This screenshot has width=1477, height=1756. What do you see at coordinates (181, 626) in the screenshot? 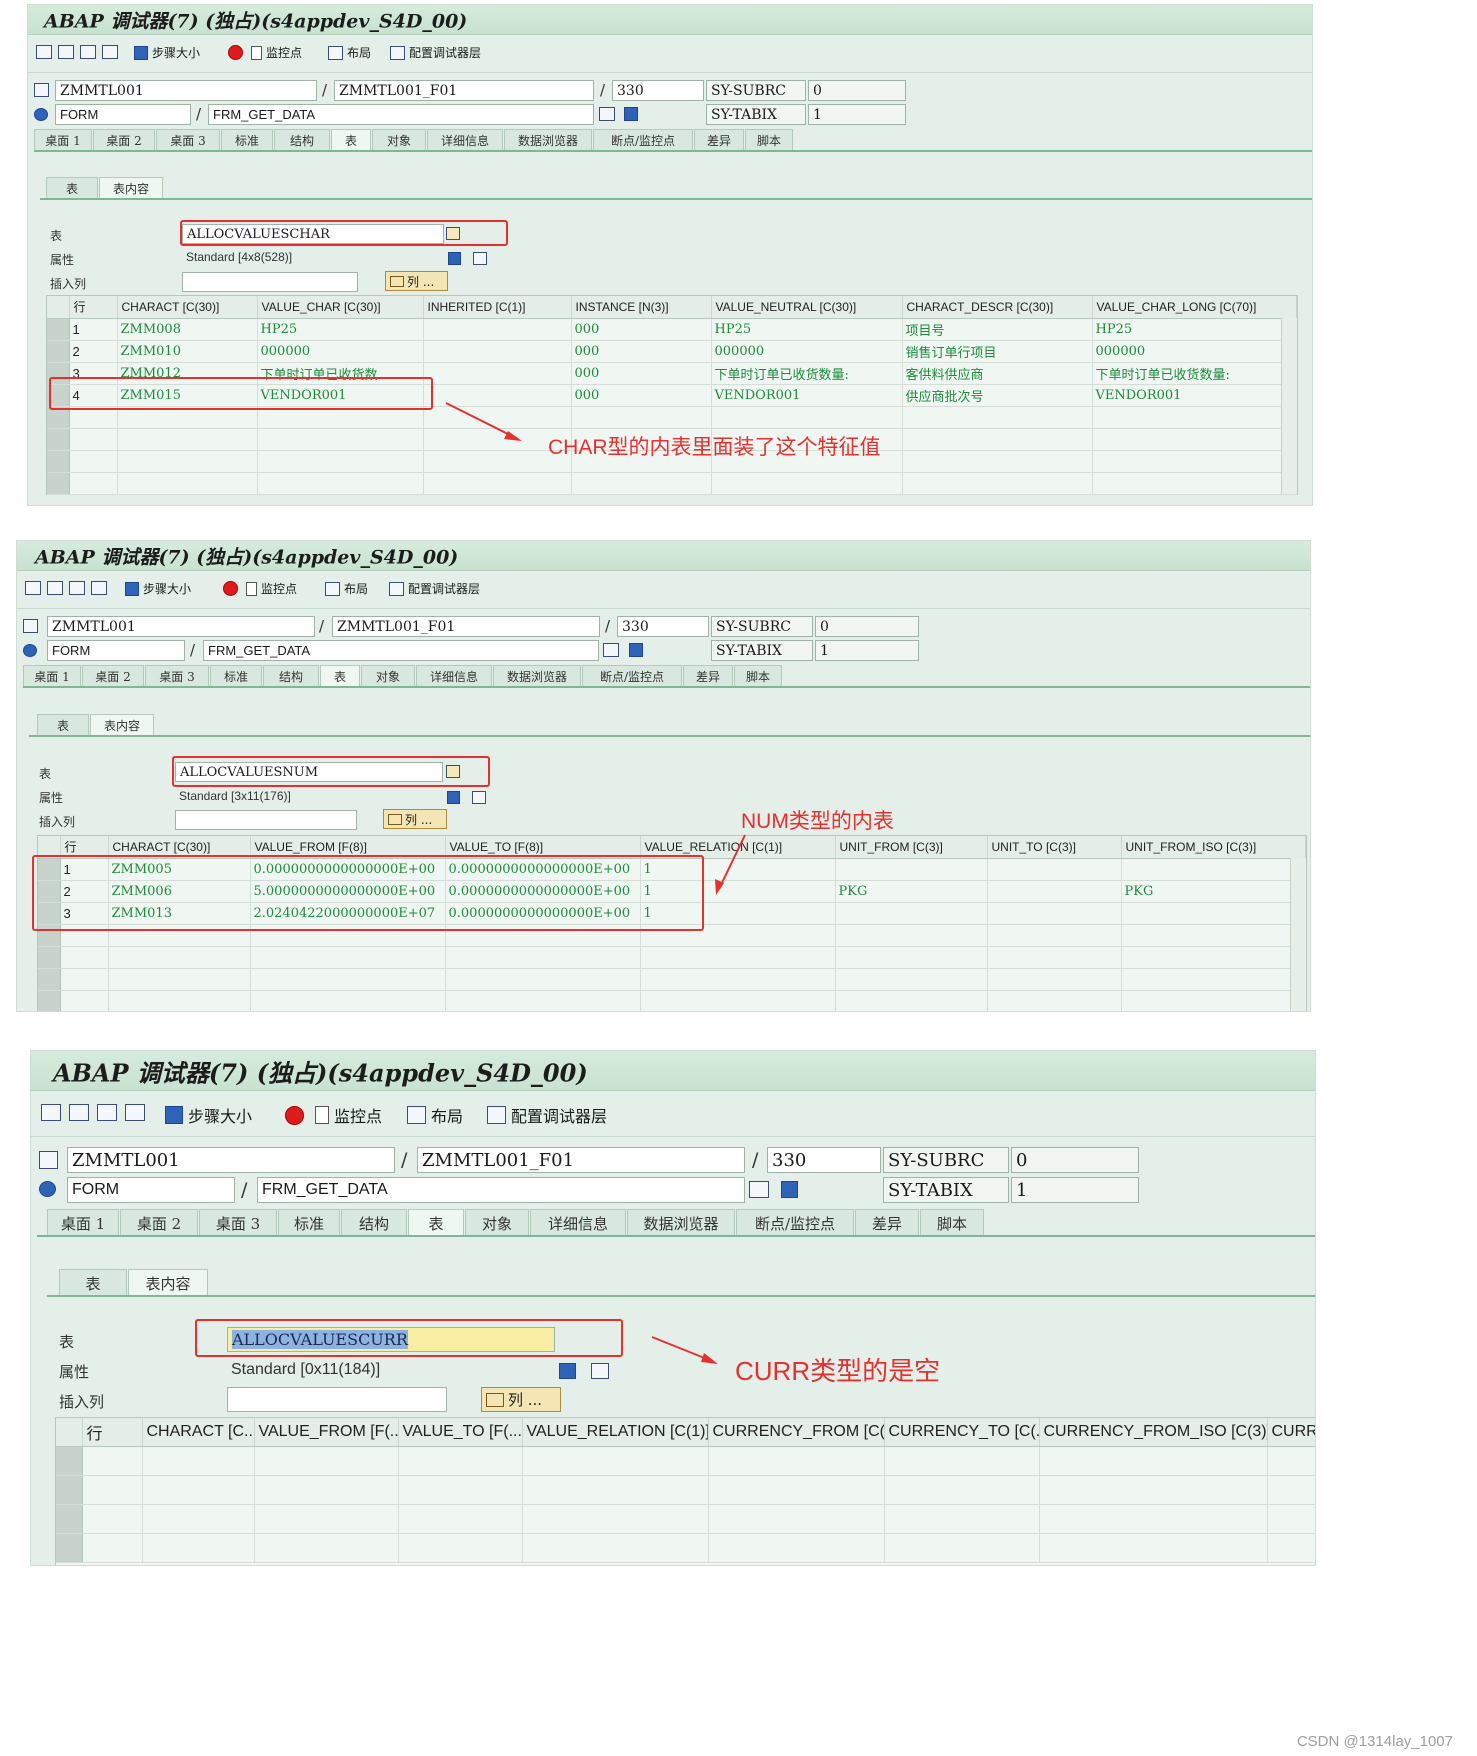
I see `program-field: ZMMTL001` at bounding box center [181, 626].